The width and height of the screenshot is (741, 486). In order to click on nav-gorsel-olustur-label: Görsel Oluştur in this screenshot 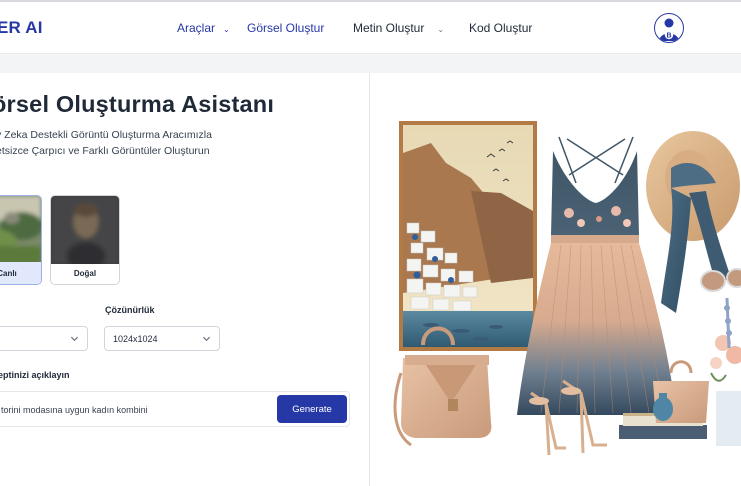, I will do `click(286, 28)`.